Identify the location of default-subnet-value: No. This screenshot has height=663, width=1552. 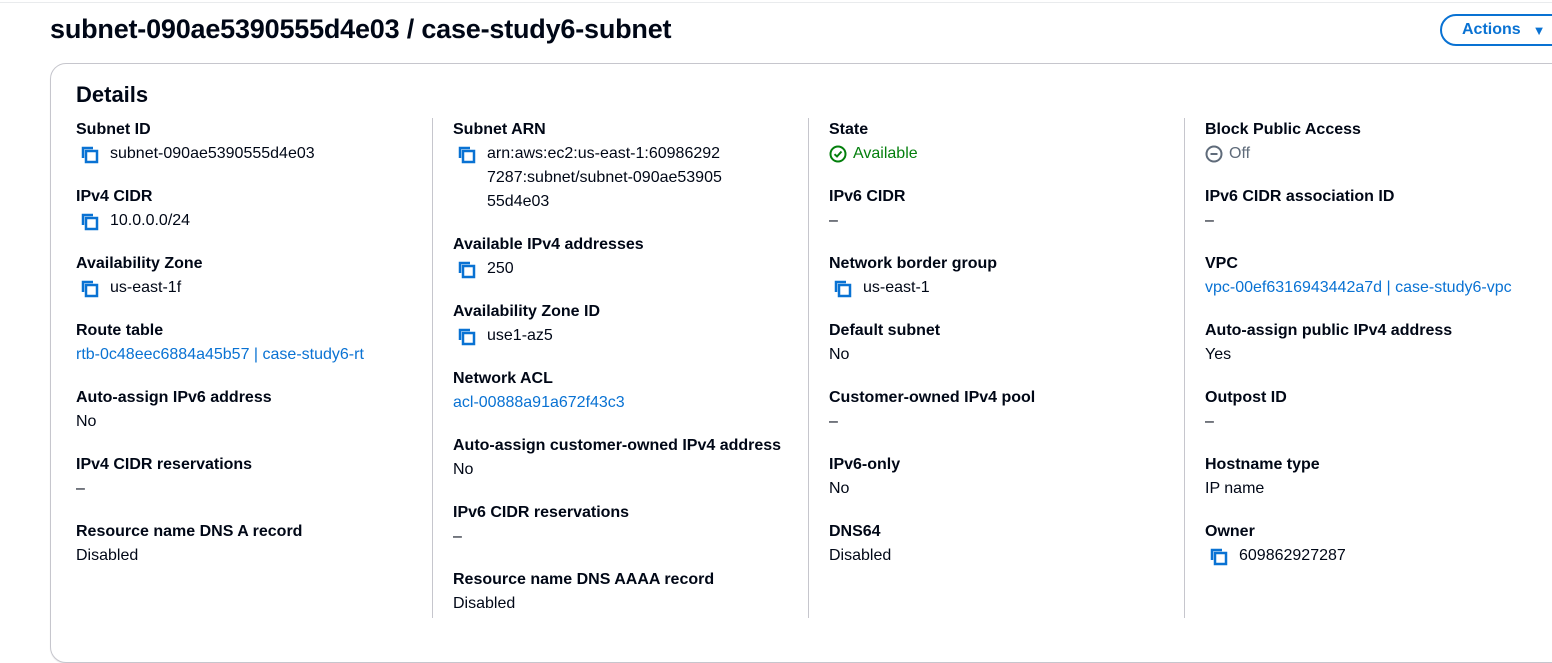
(839, 354).